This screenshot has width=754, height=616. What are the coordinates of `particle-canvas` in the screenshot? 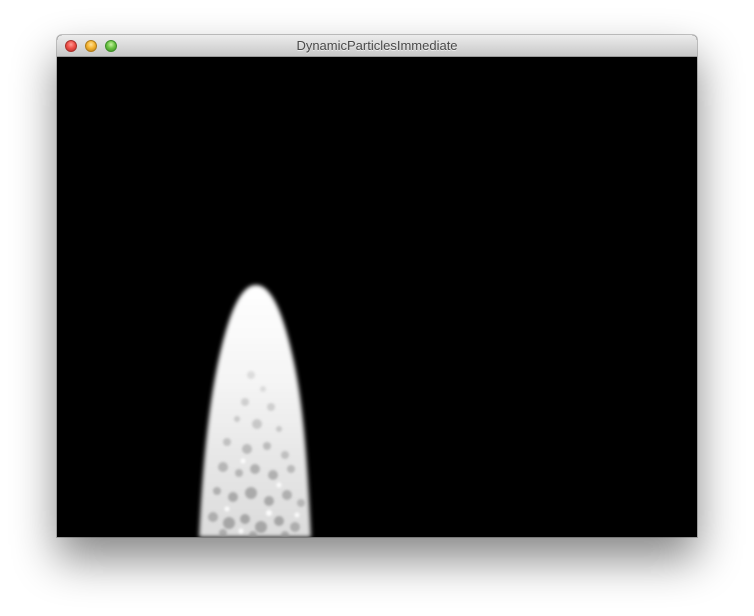 It's located at (255, 411).